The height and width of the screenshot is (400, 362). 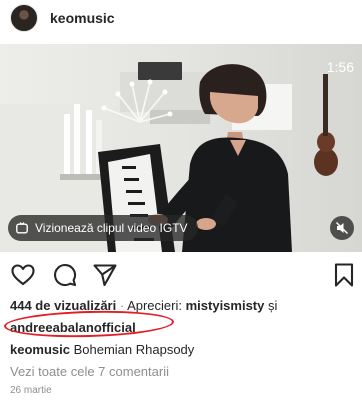 I want to click on comment-icon, so click(x=65, y=275).